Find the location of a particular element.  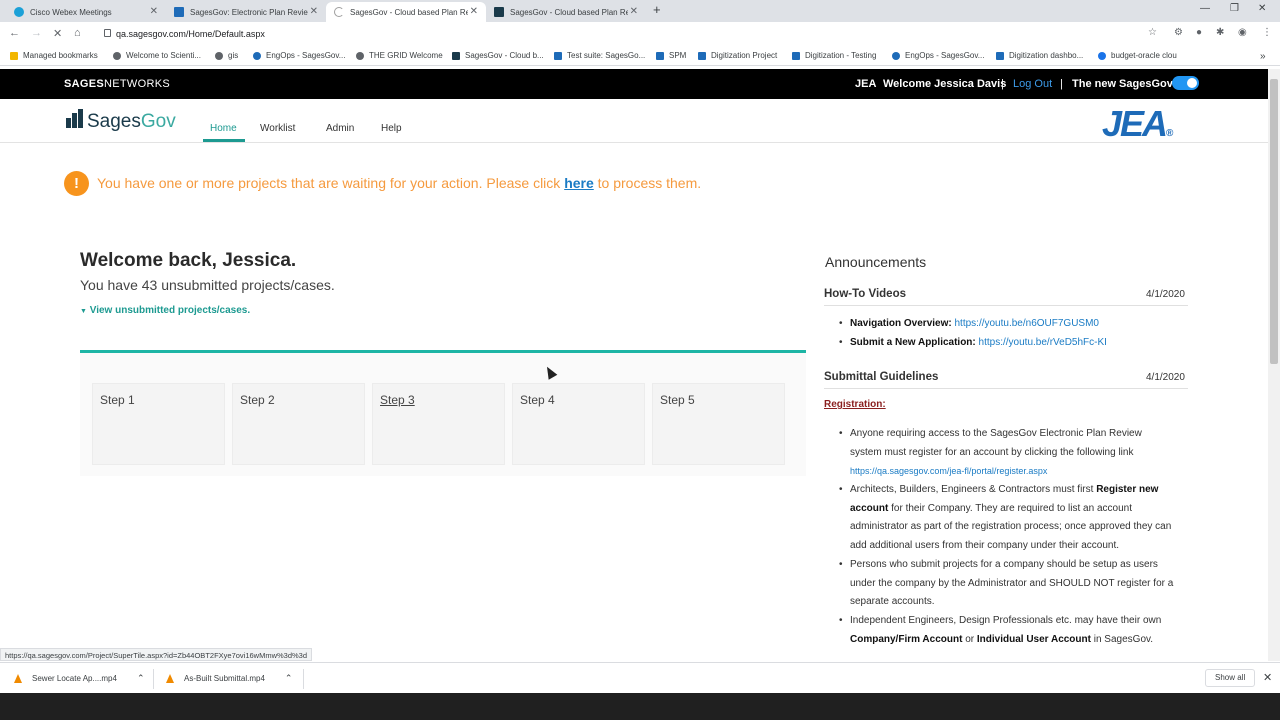

welcome-heading: Welcome back, Jessica. is located at coordinates (188, 260).